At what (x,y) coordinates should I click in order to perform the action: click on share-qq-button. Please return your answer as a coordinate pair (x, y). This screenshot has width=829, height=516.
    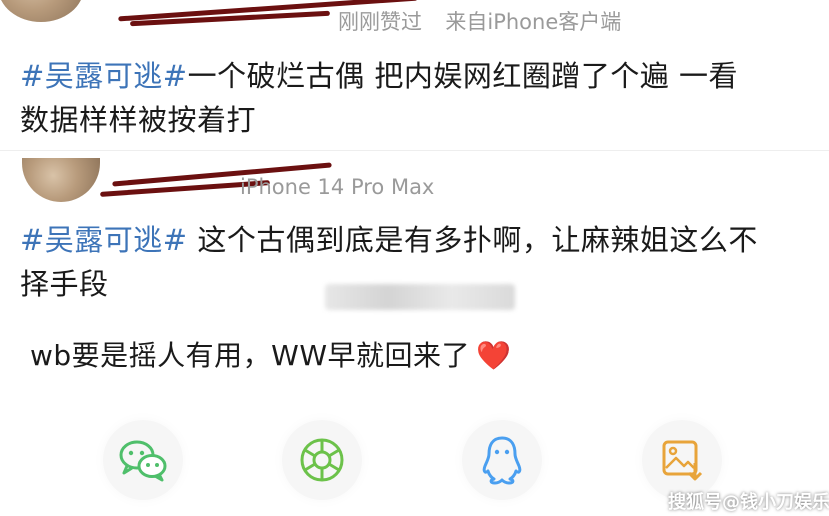
    Looking at the image, I should click on (502, 460).